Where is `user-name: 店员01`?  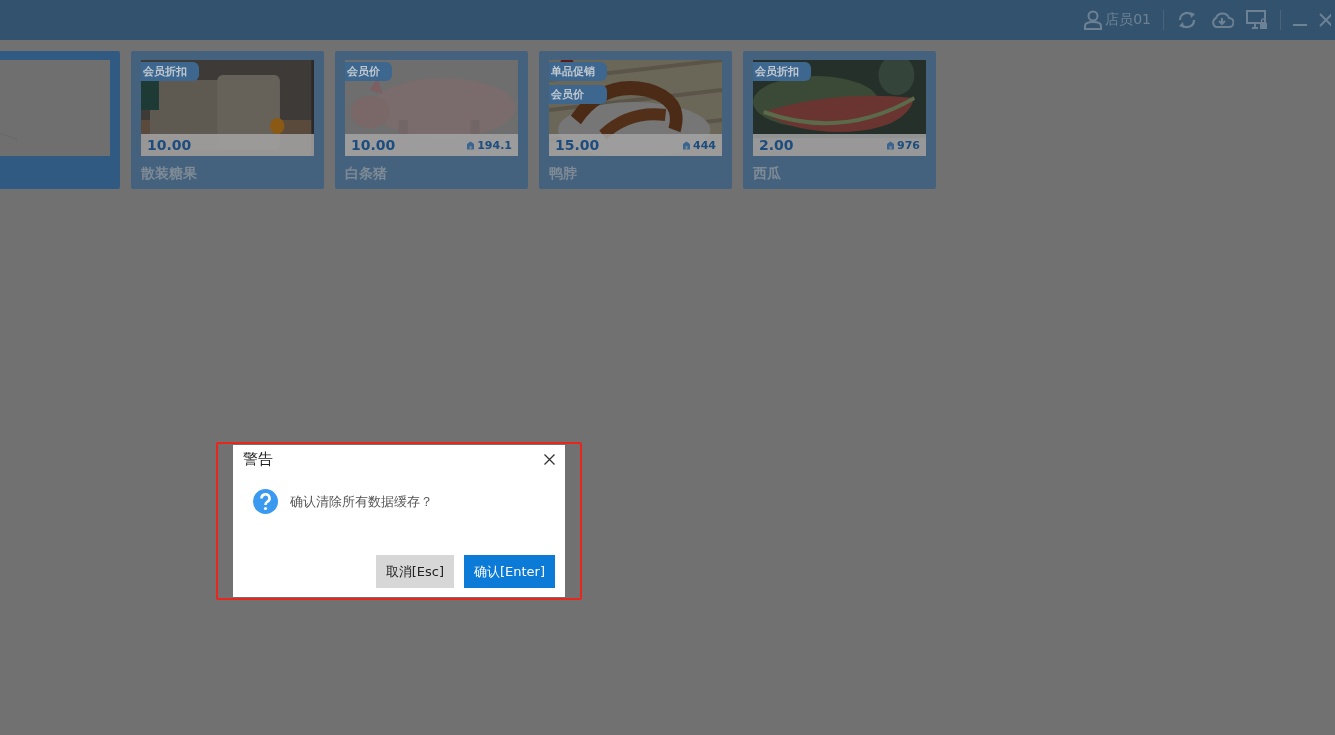
user-name: 店员01 is located at coordinates (1128, 20).